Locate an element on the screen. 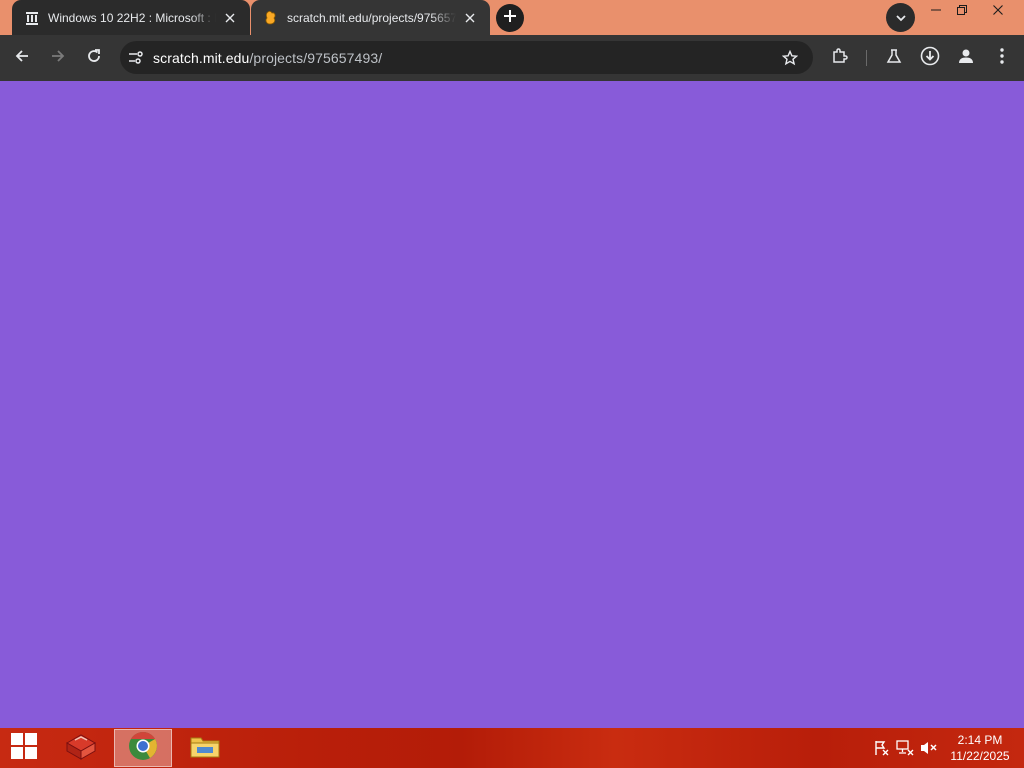 The width and height of the screenshot is (1024, 768). menu-button is located at coordinates (1002, 58).